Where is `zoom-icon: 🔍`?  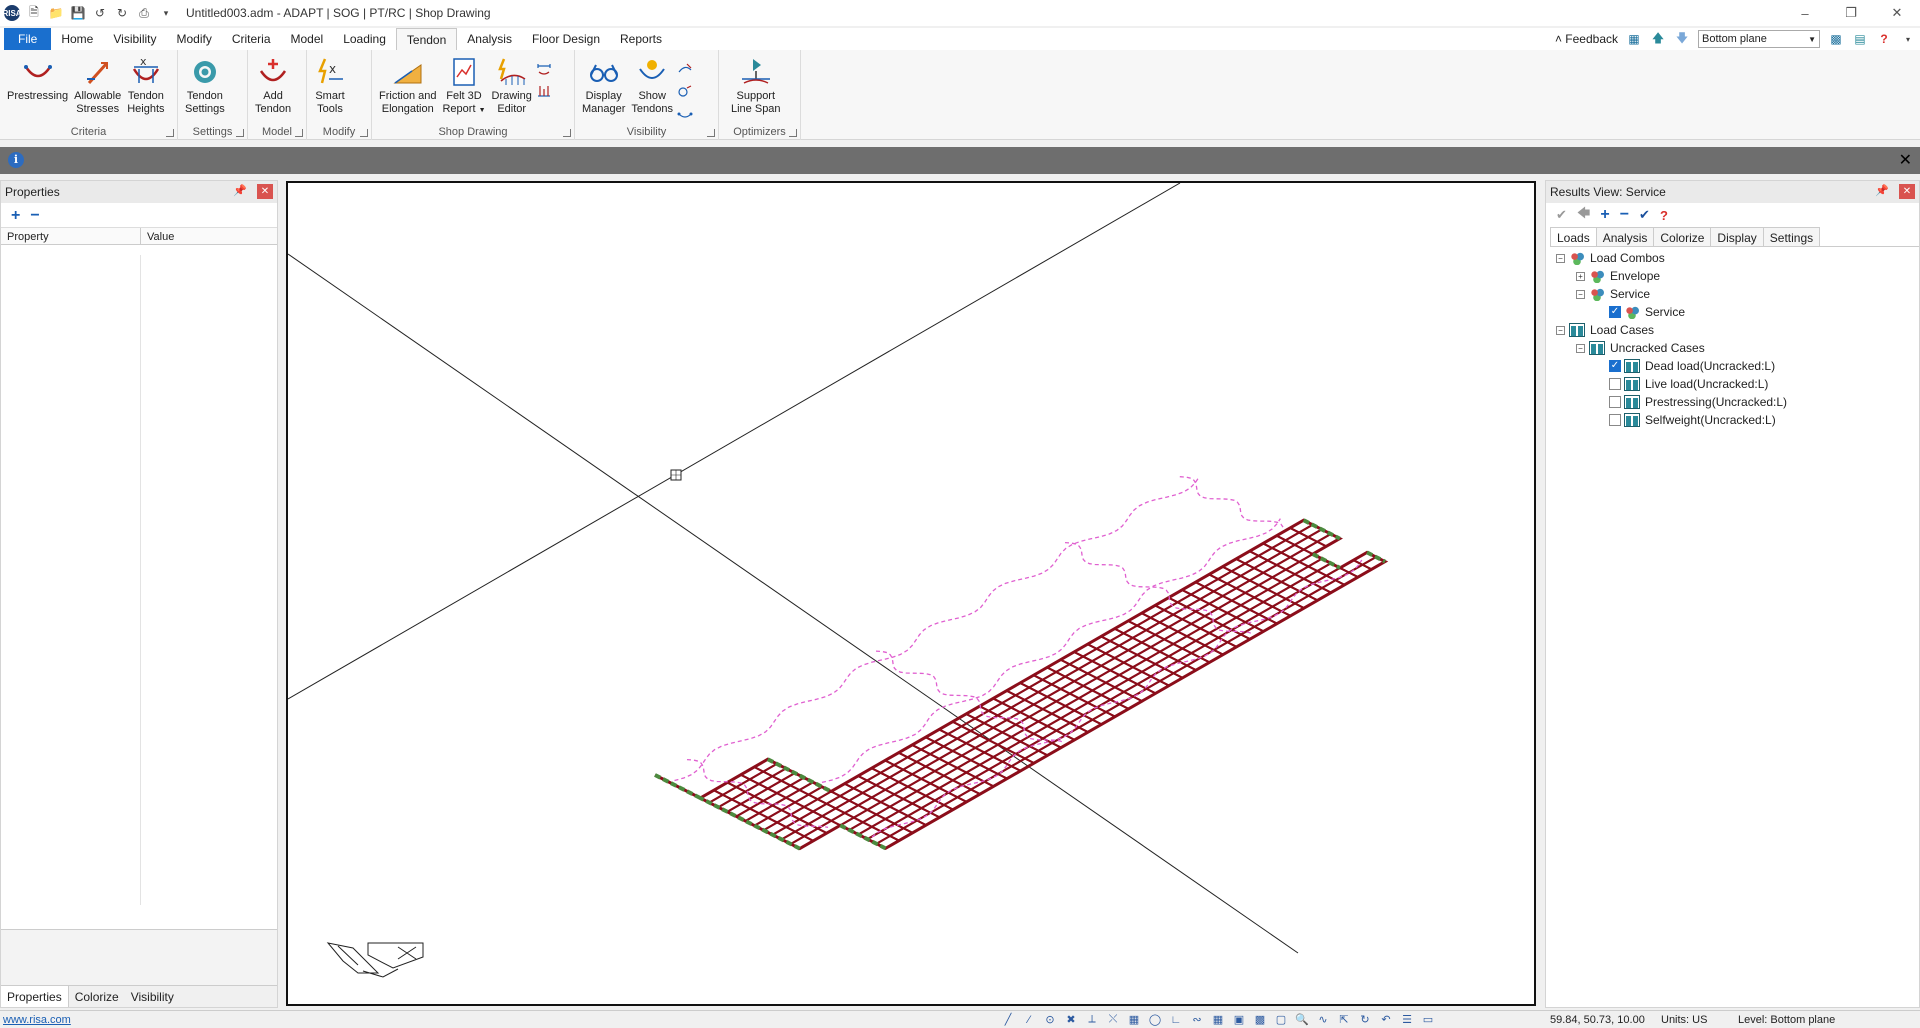 zoom-icon: 🔍 is located at coordinates (1302, 1019).